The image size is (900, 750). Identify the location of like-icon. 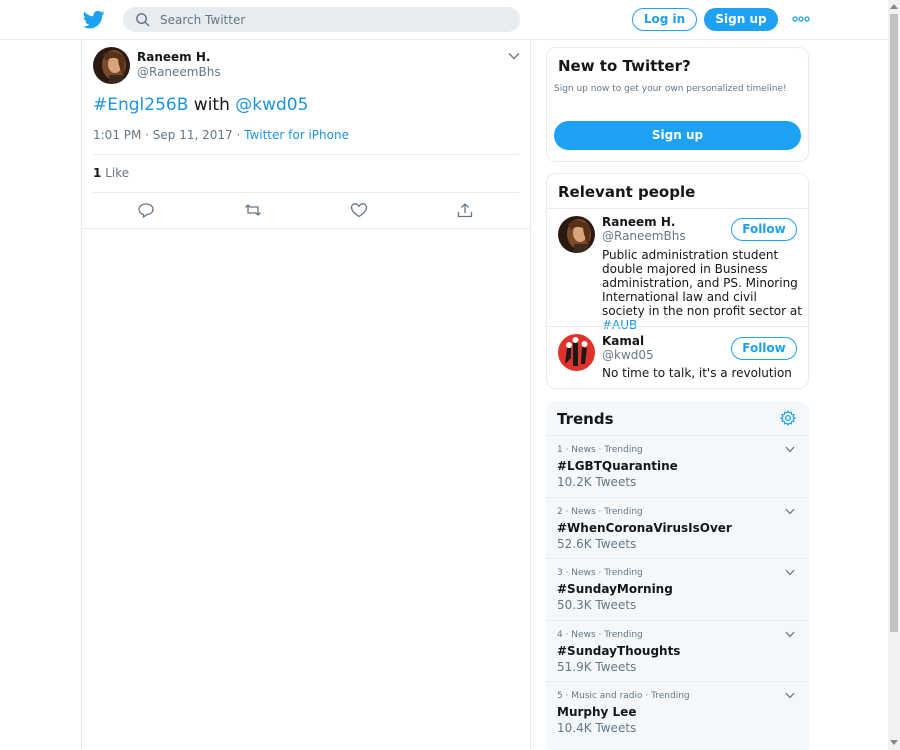
(359, 210).